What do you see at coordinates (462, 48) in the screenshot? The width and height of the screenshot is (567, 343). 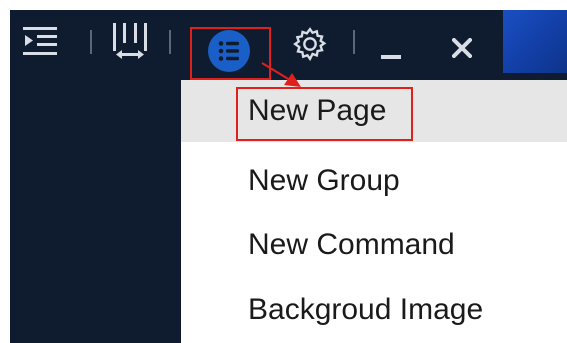 I see `close-icon` at bounding box center [462, 48].